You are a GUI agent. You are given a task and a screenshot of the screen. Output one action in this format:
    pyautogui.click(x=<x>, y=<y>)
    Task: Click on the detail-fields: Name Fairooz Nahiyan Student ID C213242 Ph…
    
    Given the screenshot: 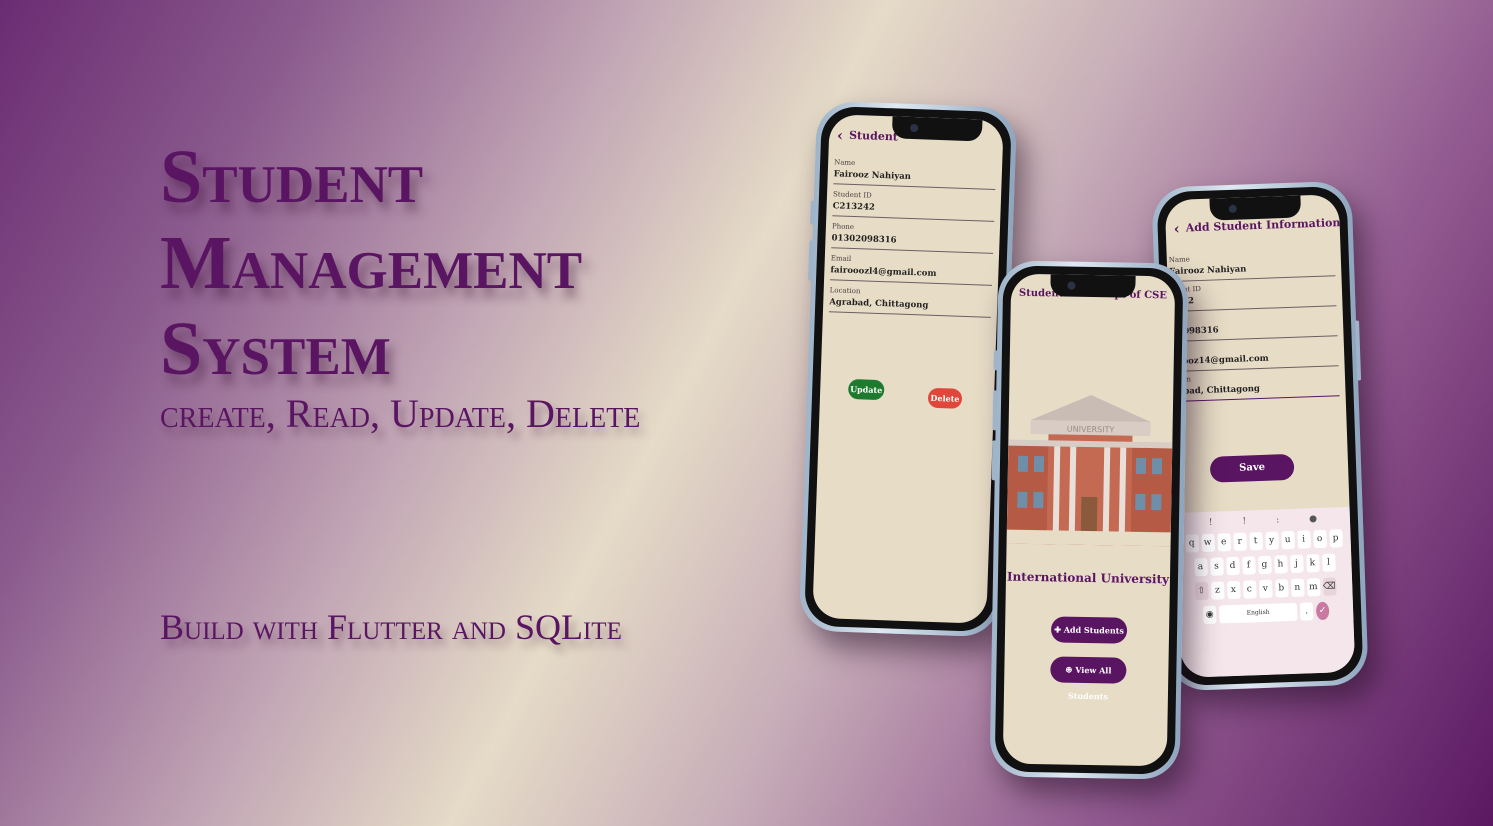 What is the action you would take?
    pyautogui.click(x=912, y=238)
    